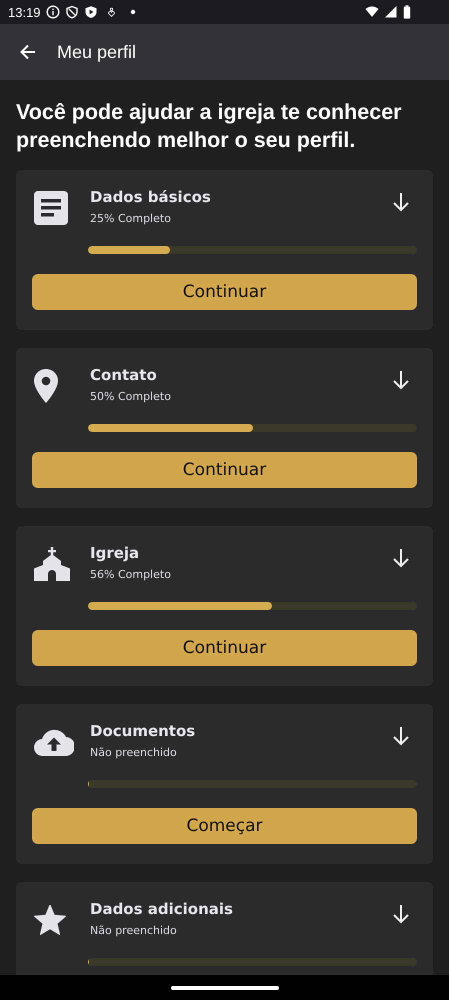 The height and width of the screenshot is (1000, 449). What do you see at coordinates (52, 564) in the screenshot?
I see `church-icon` at bounding box center [52, 564].